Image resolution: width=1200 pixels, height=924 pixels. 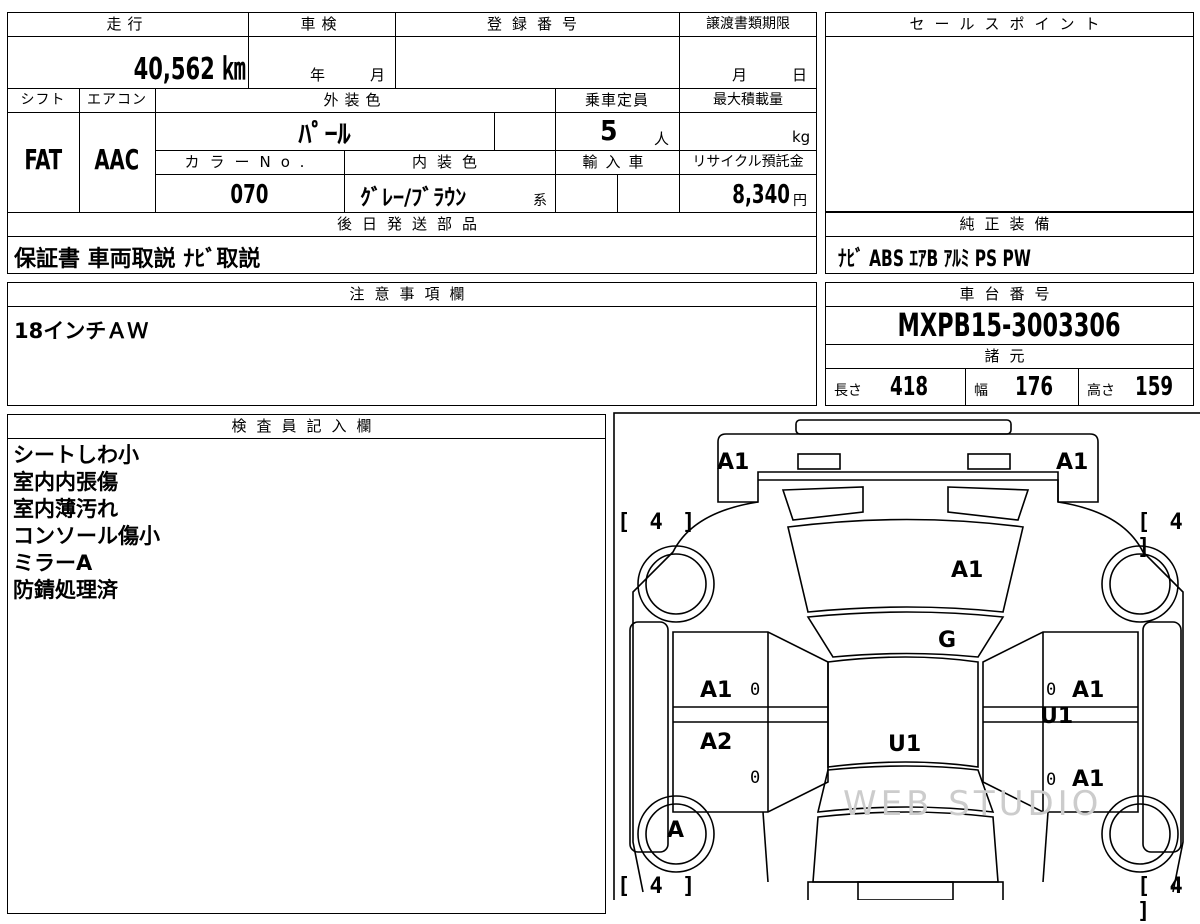 What do you see at coordinates (86, 523) in the screenshot?
I see `inspector-notes: シートしわ小 室内内張傷 室内薄汚れ コンソール傷小 ミラーA 防錆処理済` at bounding box center [86, 523].